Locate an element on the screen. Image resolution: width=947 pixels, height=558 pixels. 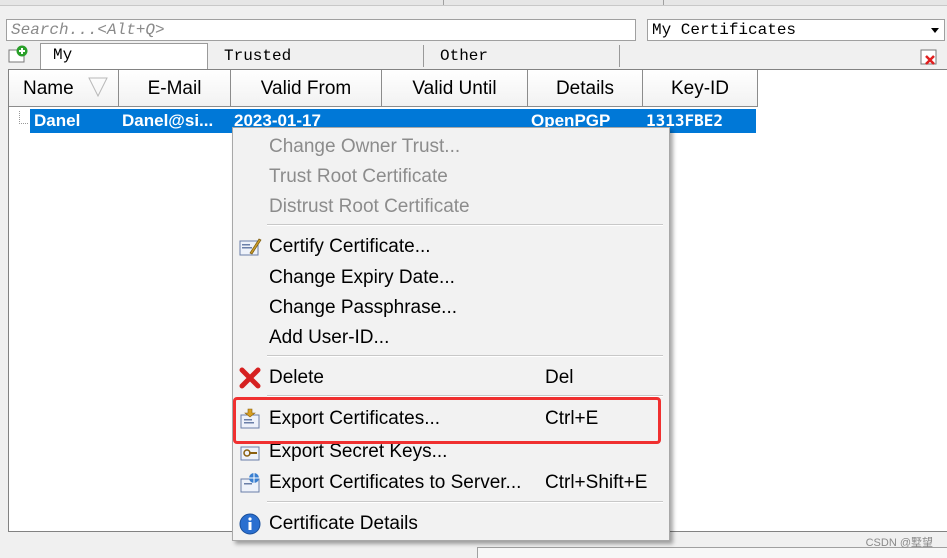
menu-item-distrust-root-certificate: Distrust Root Certificate is located at coordinates (451, 207).